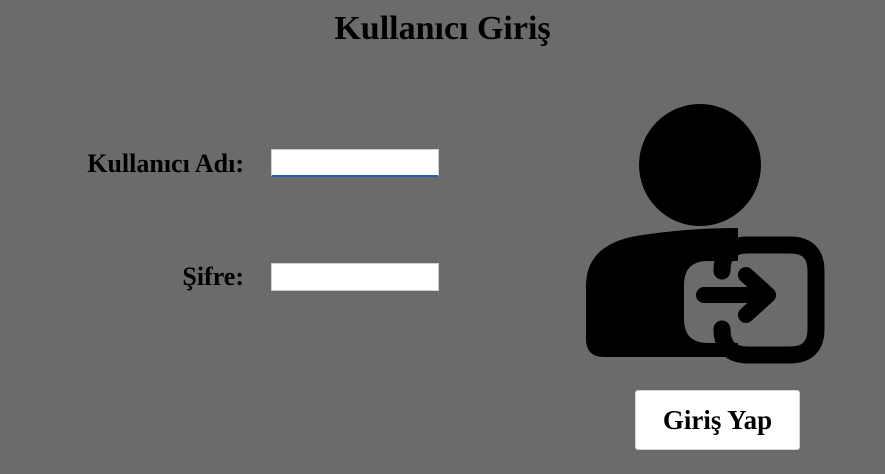 The image size is (885, 474). I want to click on password-input, so click(355, 277).